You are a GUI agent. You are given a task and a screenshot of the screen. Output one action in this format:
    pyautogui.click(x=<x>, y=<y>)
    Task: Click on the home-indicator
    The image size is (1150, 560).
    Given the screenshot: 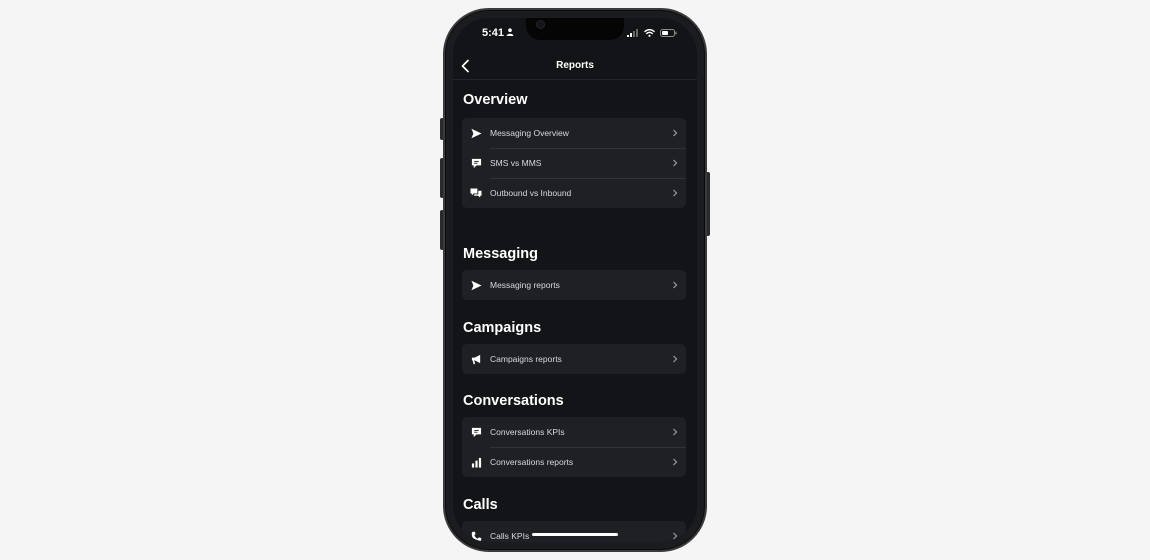 What is the action you would take?
    pyautogui.click(x=575, y=534)
    